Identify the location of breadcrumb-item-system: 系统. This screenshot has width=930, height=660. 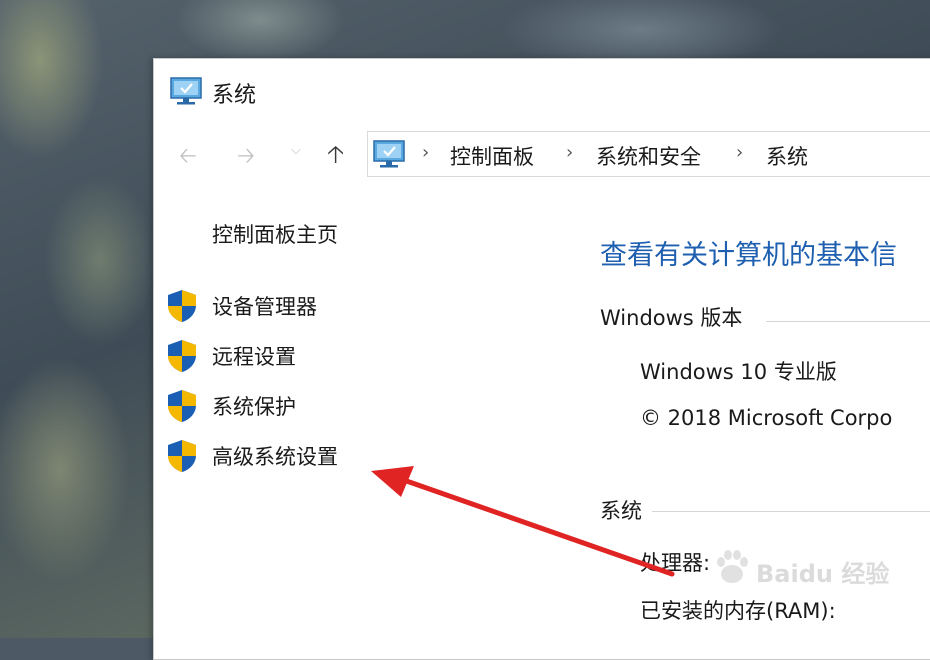
(787, 156).